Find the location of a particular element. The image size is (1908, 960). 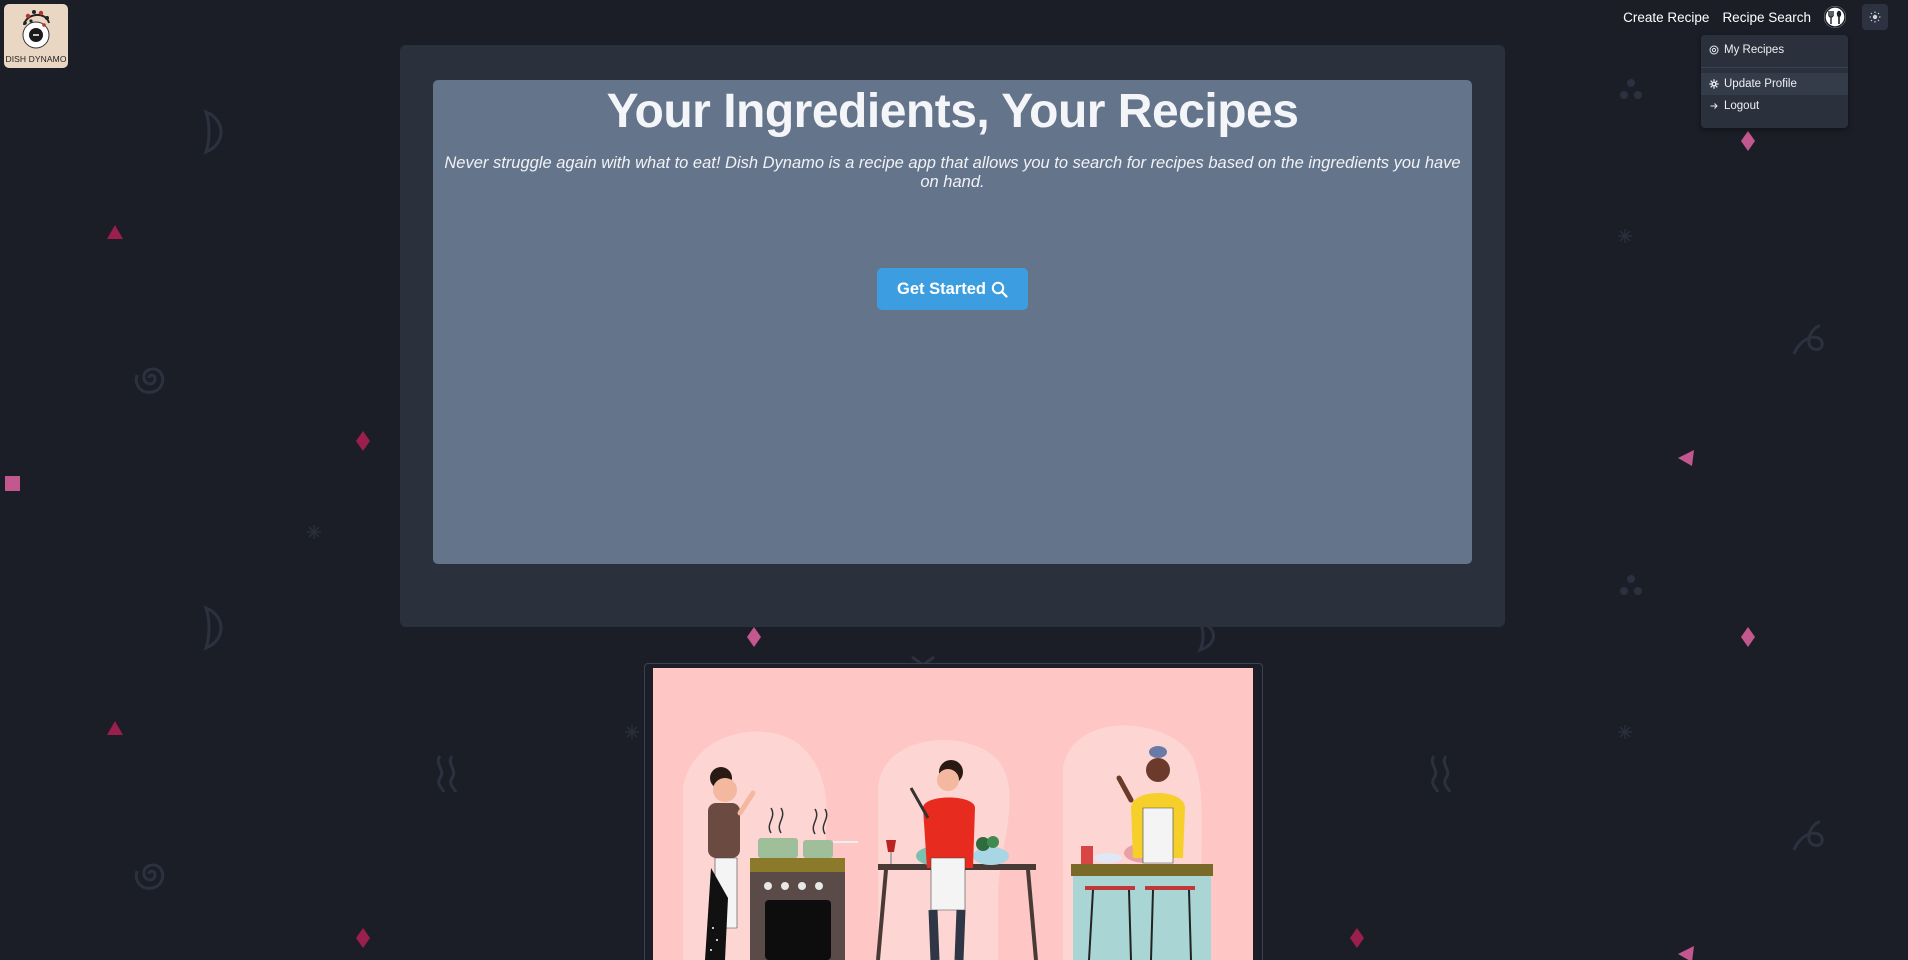

menu-item-label: Logout is located at coordinates (1742, 106).